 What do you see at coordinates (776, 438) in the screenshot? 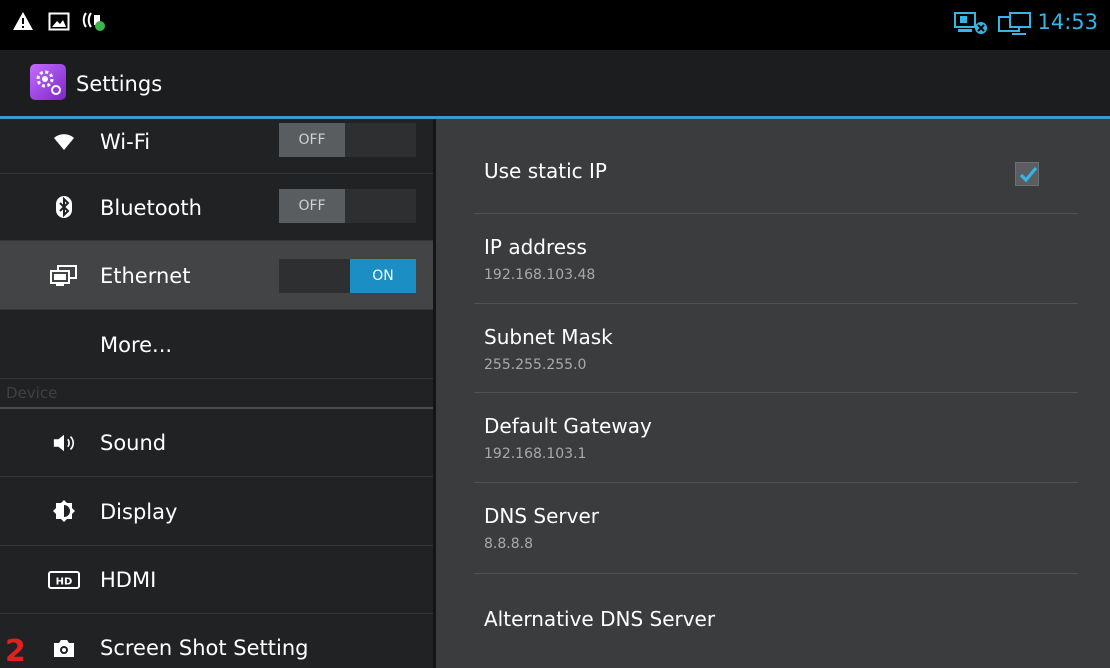
I see `default-gateway-pref: Default Gateway 192.168.103.1` at bounding box center [776, 438].